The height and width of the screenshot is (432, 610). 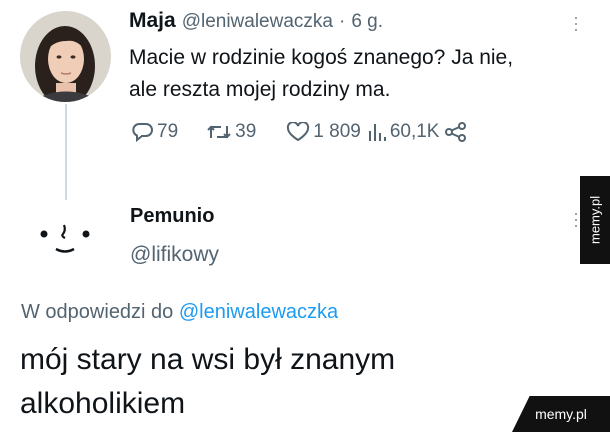 I want to click on in-reply-handle-link: @leniwalewaczka, so click(x=258, y=312).